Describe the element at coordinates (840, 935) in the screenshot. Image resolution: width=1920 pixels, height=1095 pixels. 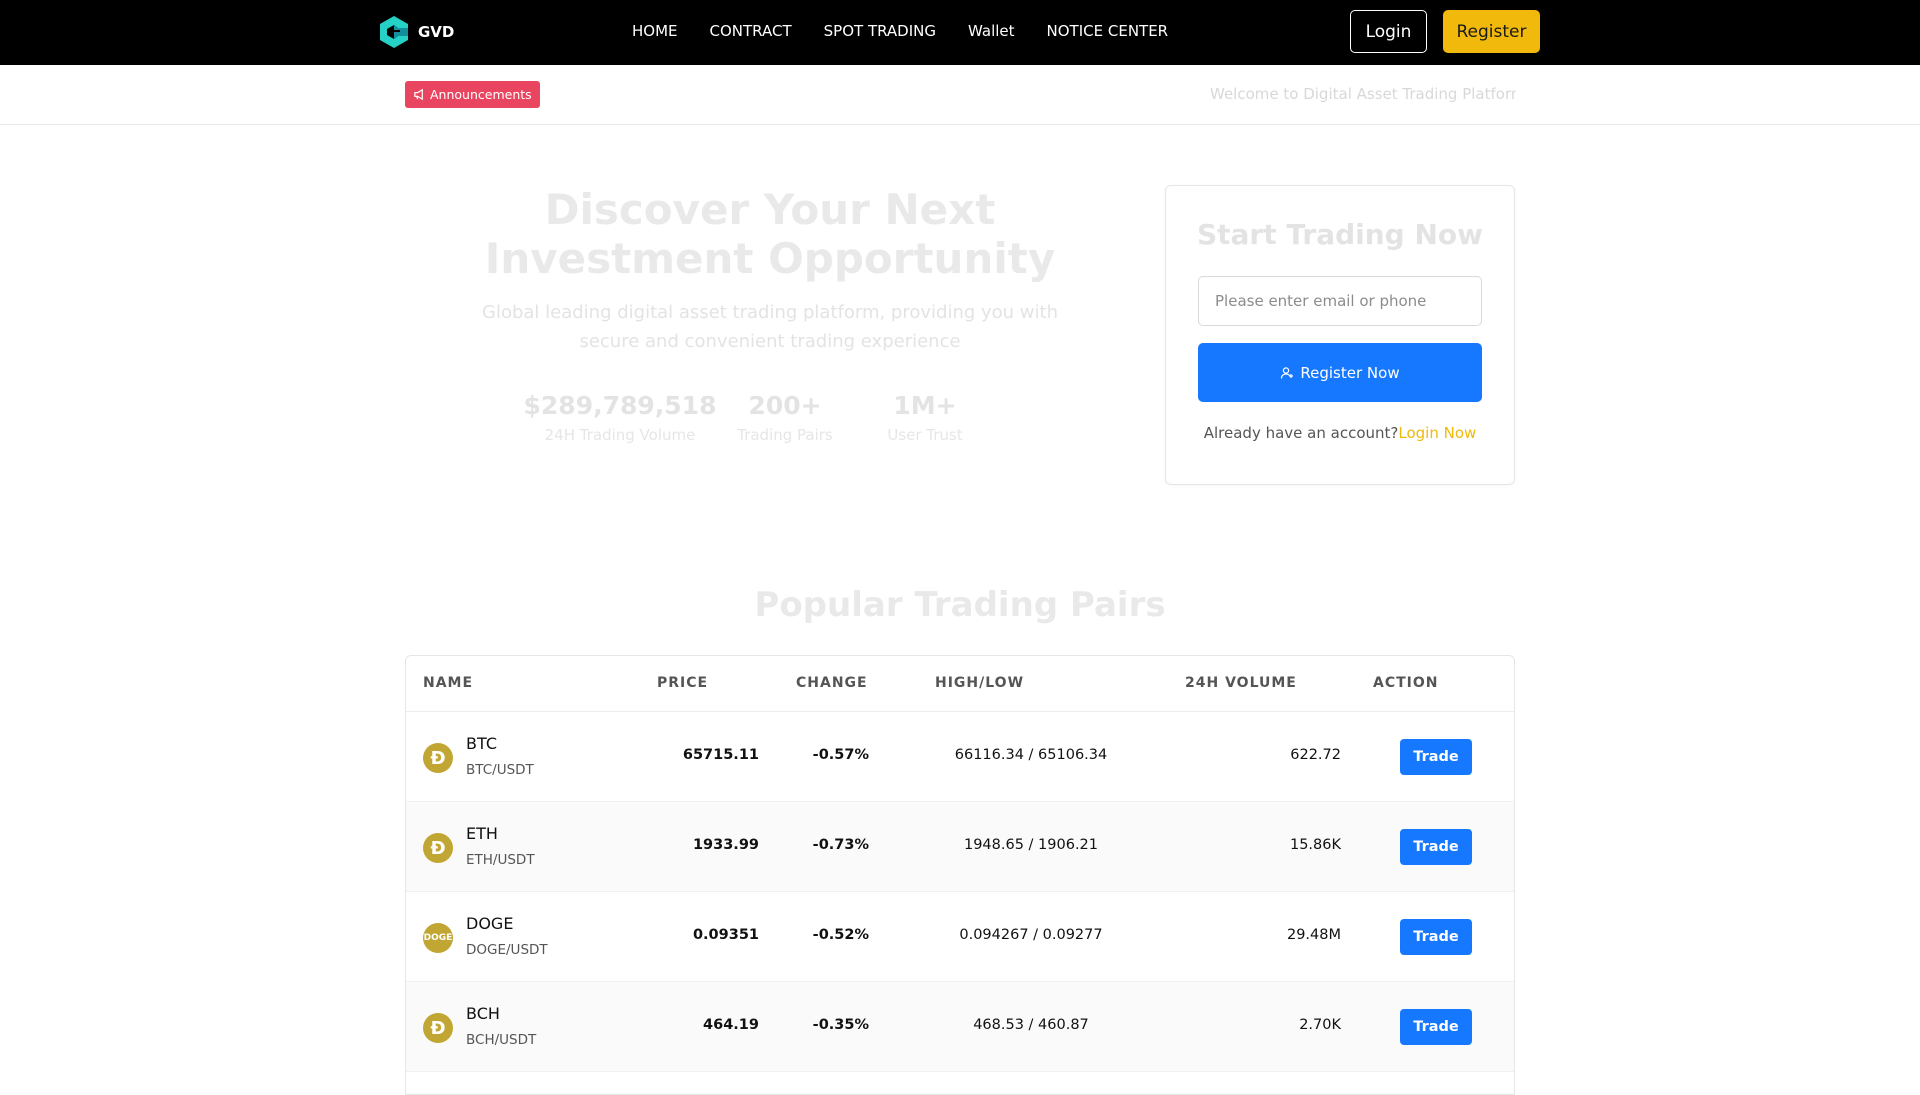
I see `change-cell: -0.52%` at that location.